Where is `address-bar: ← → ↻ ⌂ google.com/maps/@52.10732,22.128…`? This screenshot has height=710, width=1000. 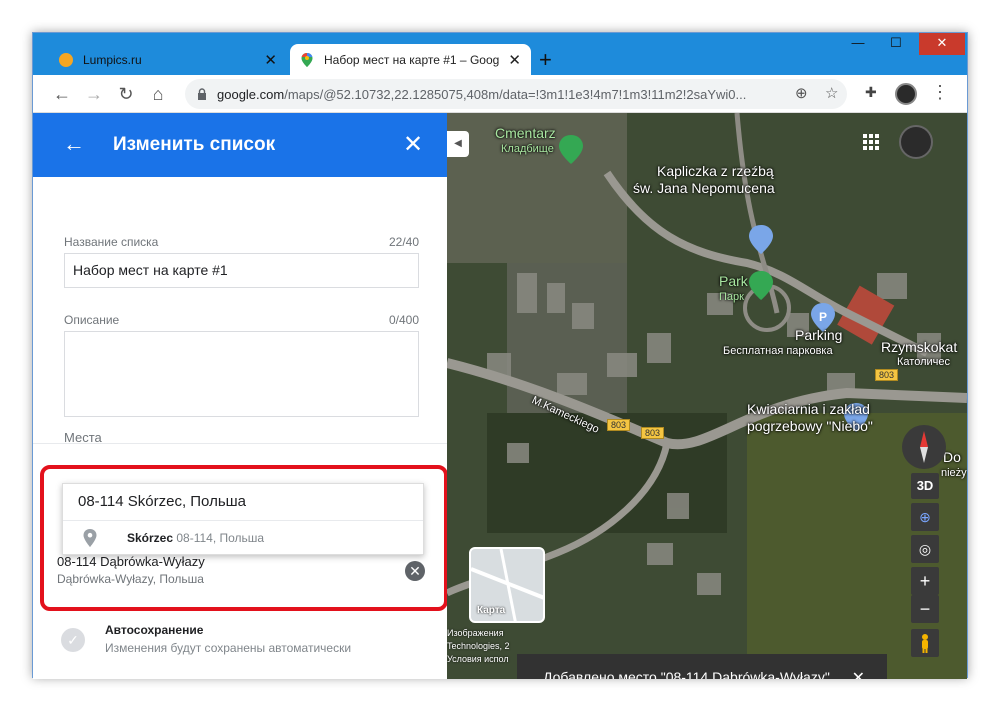 address-bar: ← → ↻ ⌂ google.com/maps/@52.10732,22.128… is located at coordinates (500, 94).